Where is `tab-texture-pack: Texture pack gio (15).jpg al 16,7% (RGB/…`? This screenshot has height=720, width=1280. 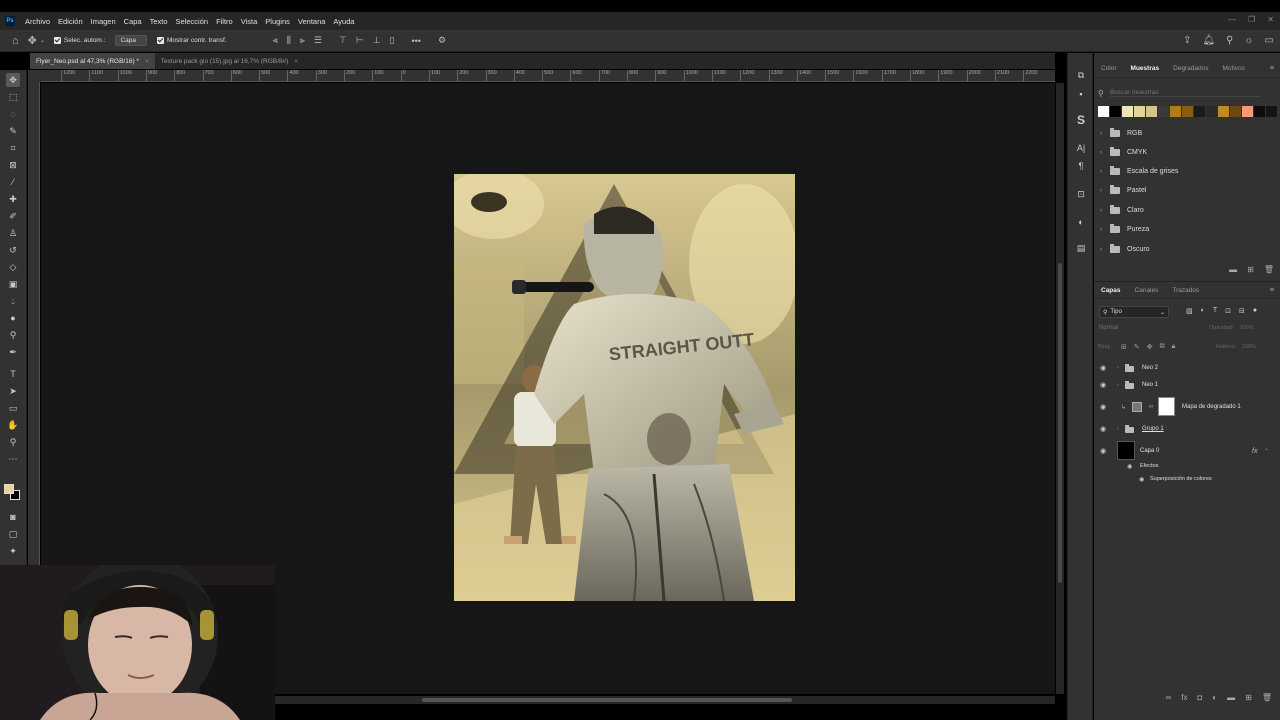 tab-texture-pack: Texture pack gio (15).jpg al 16,7% (RGB/… is located at coordinates (229, 61).